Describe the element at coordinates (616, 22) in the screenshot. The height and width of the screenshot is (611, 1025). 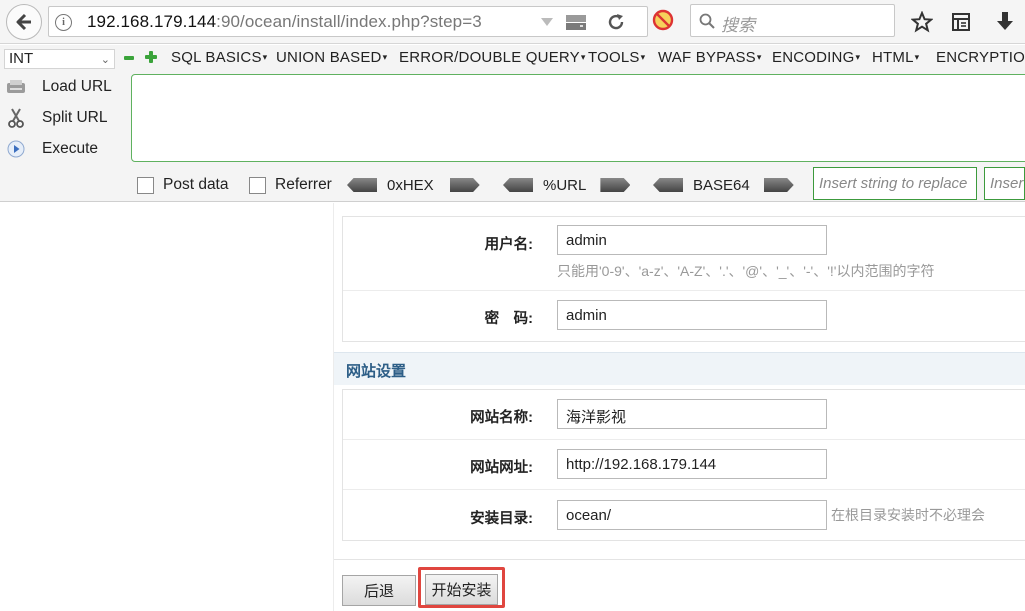
I see `reload-icon` at that location.